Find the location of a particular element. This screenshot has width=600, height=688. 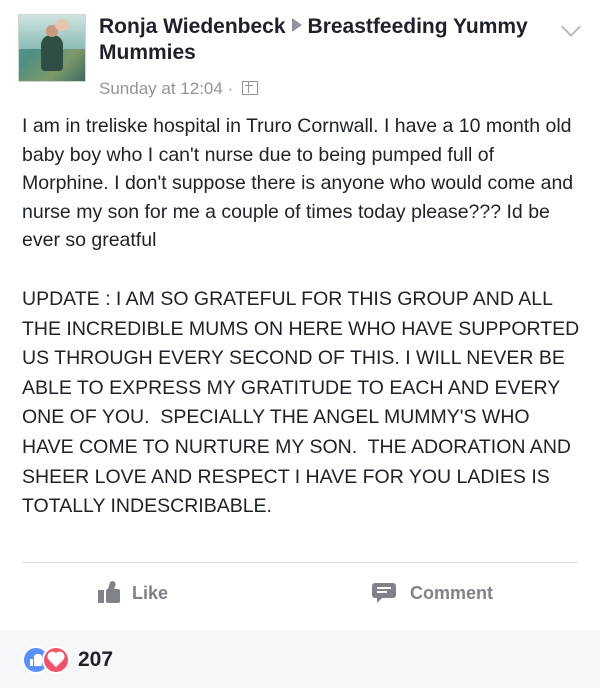

like-label: Like is located at coordinates (150, 593).